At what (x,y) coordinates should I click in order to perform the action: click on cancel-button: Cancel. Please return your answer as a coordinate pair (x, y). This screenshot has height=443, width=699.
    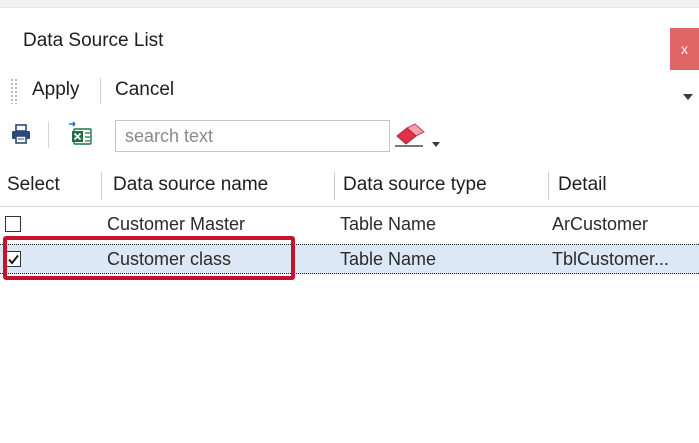
    Looking at the image, I should click on (144, 90).